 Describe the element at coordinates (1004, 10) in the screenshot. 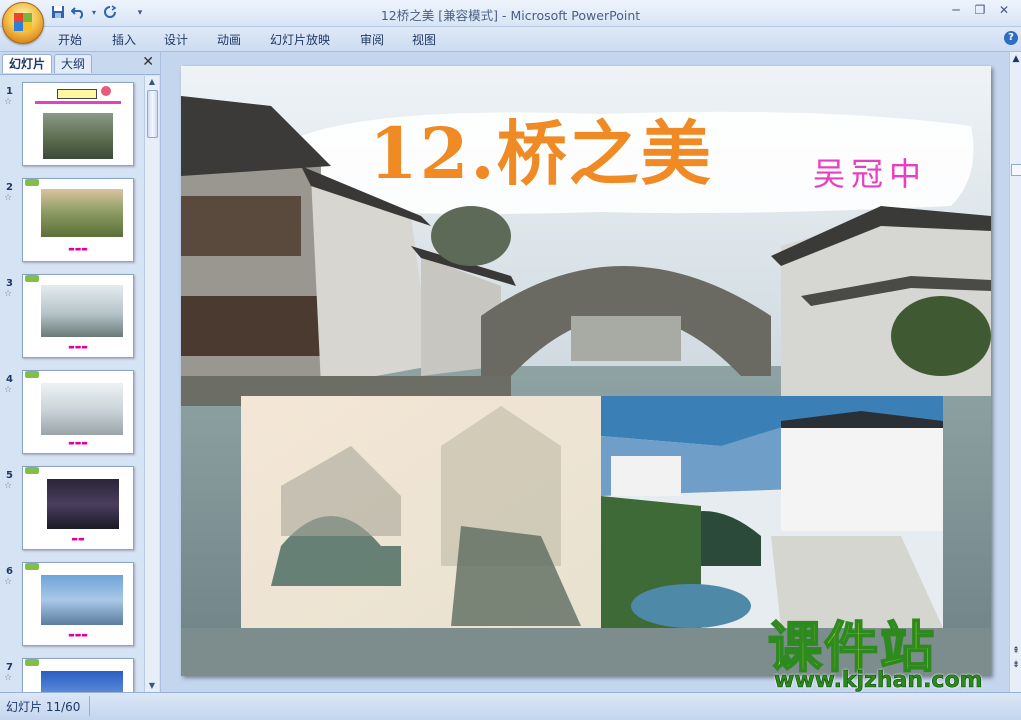

I see `close-icon: ✕` at that location.